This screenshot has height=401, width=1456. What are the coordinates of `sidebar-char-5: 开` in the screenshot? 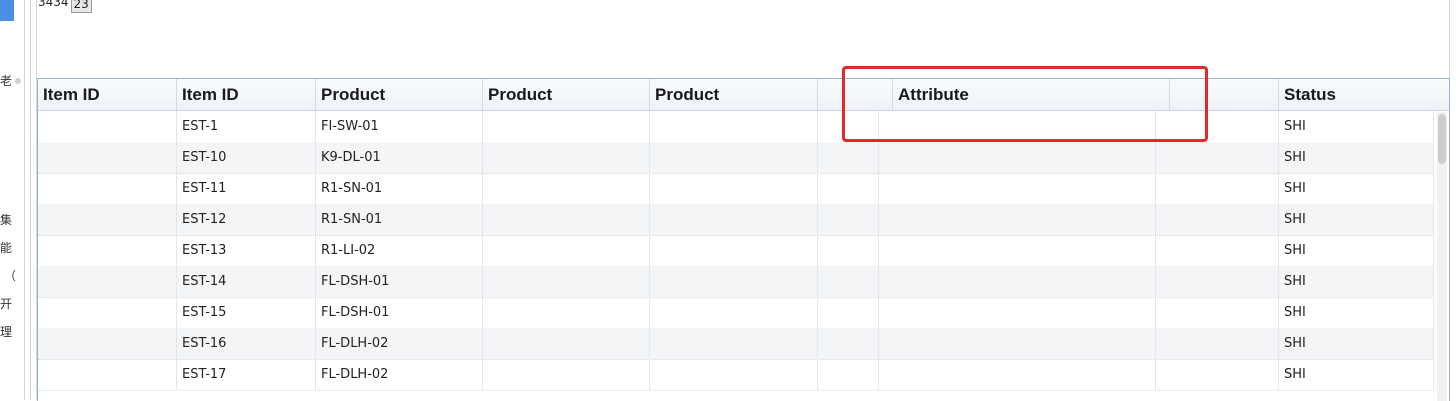 It's located at (6, 304).